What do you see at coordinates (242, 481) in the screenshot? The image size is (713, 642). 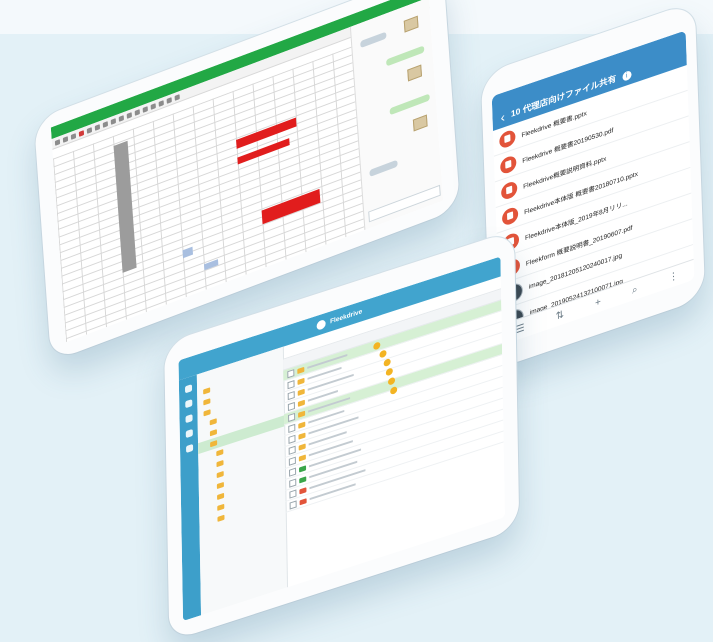 I see `folder-tree` at bounding box center [242, 481].